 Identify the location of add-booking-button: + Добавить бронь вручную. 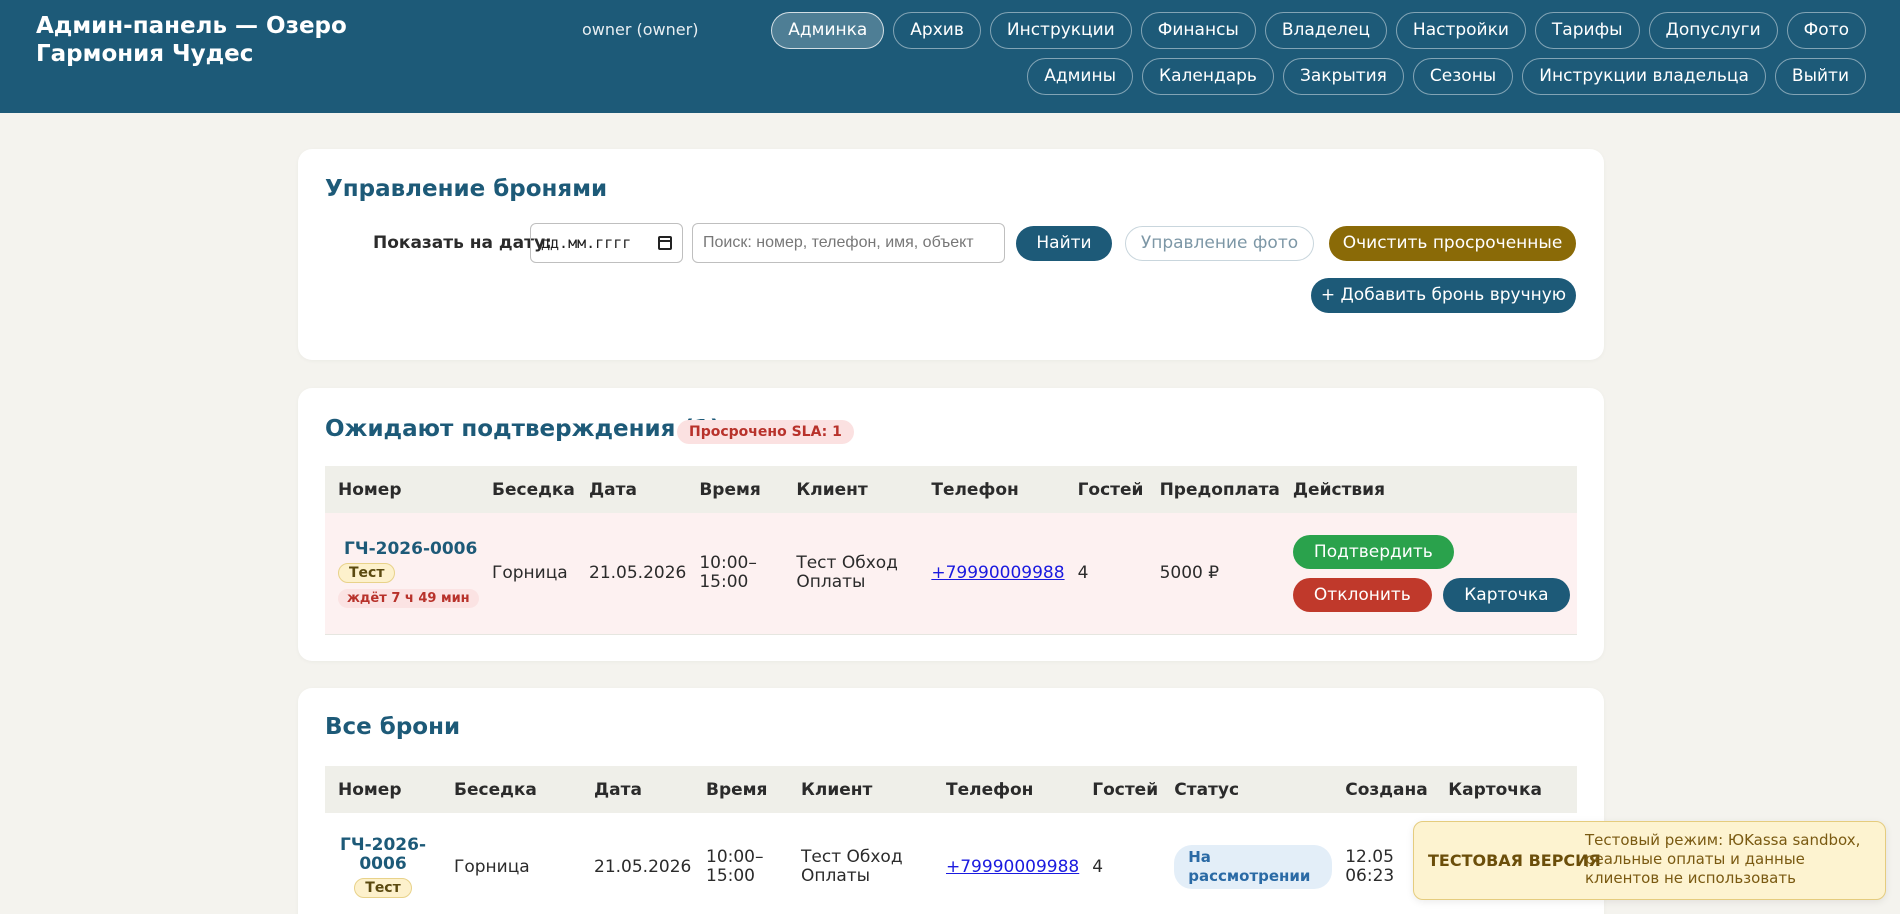
(1443, 295).